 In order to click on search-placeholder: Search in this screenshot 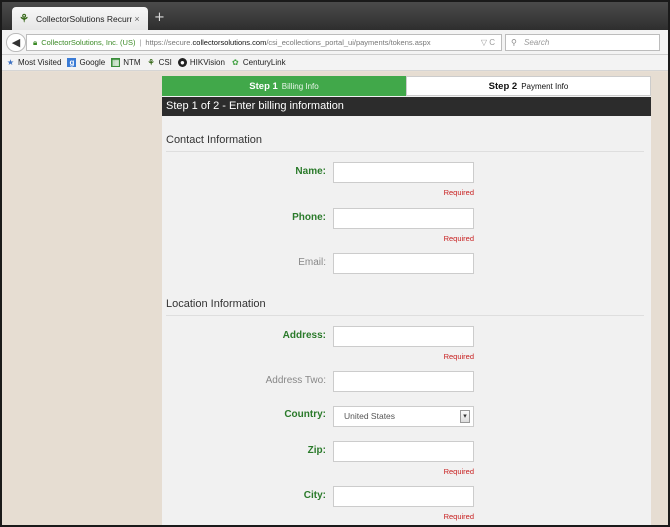, I will do `click(537, 42)`.